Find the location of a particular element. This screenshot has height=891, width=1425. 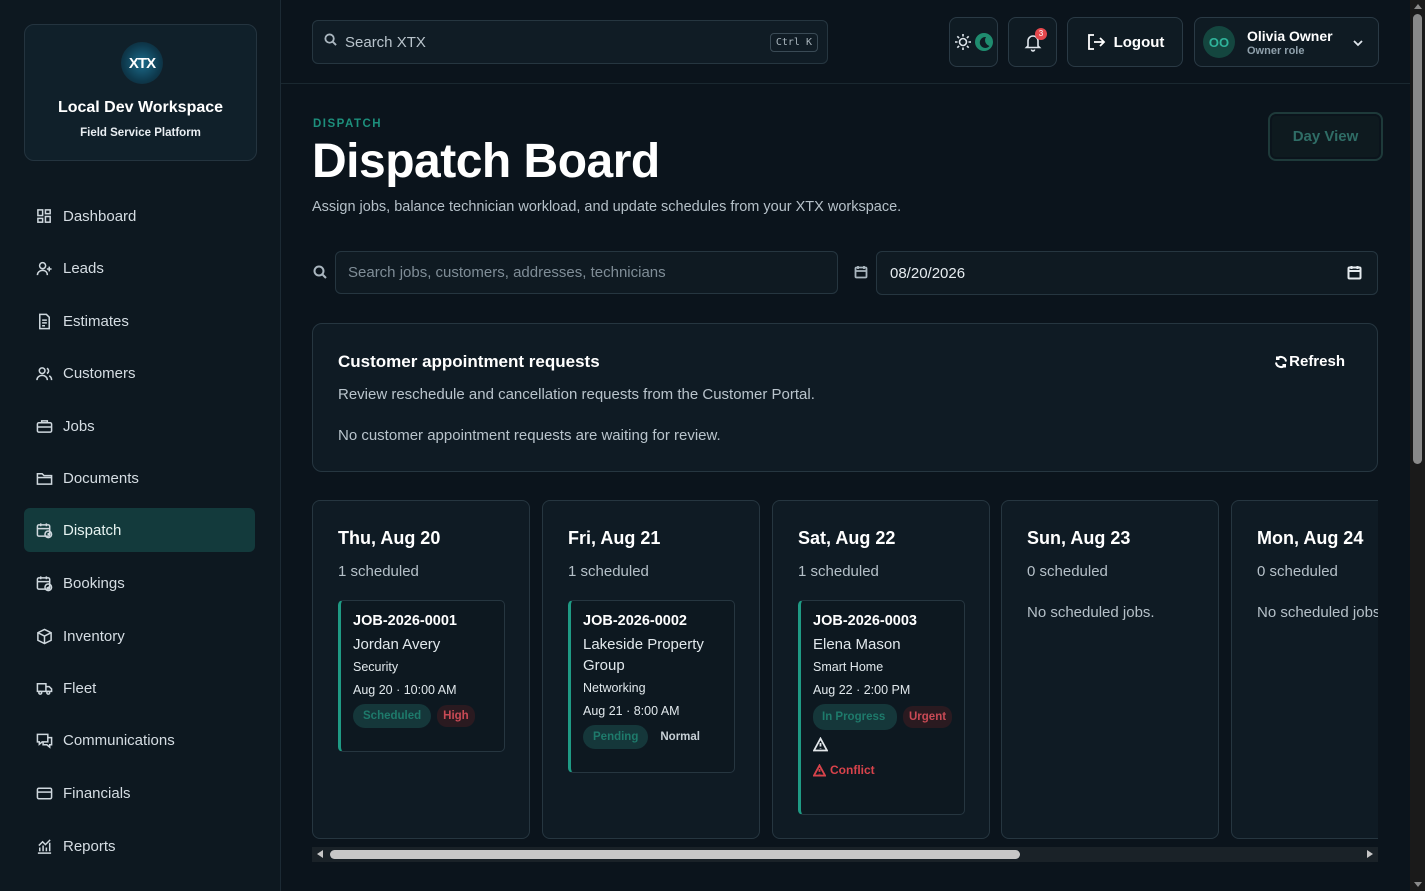

notification-count-badge: 3 is located at coordinates (1041, 34).